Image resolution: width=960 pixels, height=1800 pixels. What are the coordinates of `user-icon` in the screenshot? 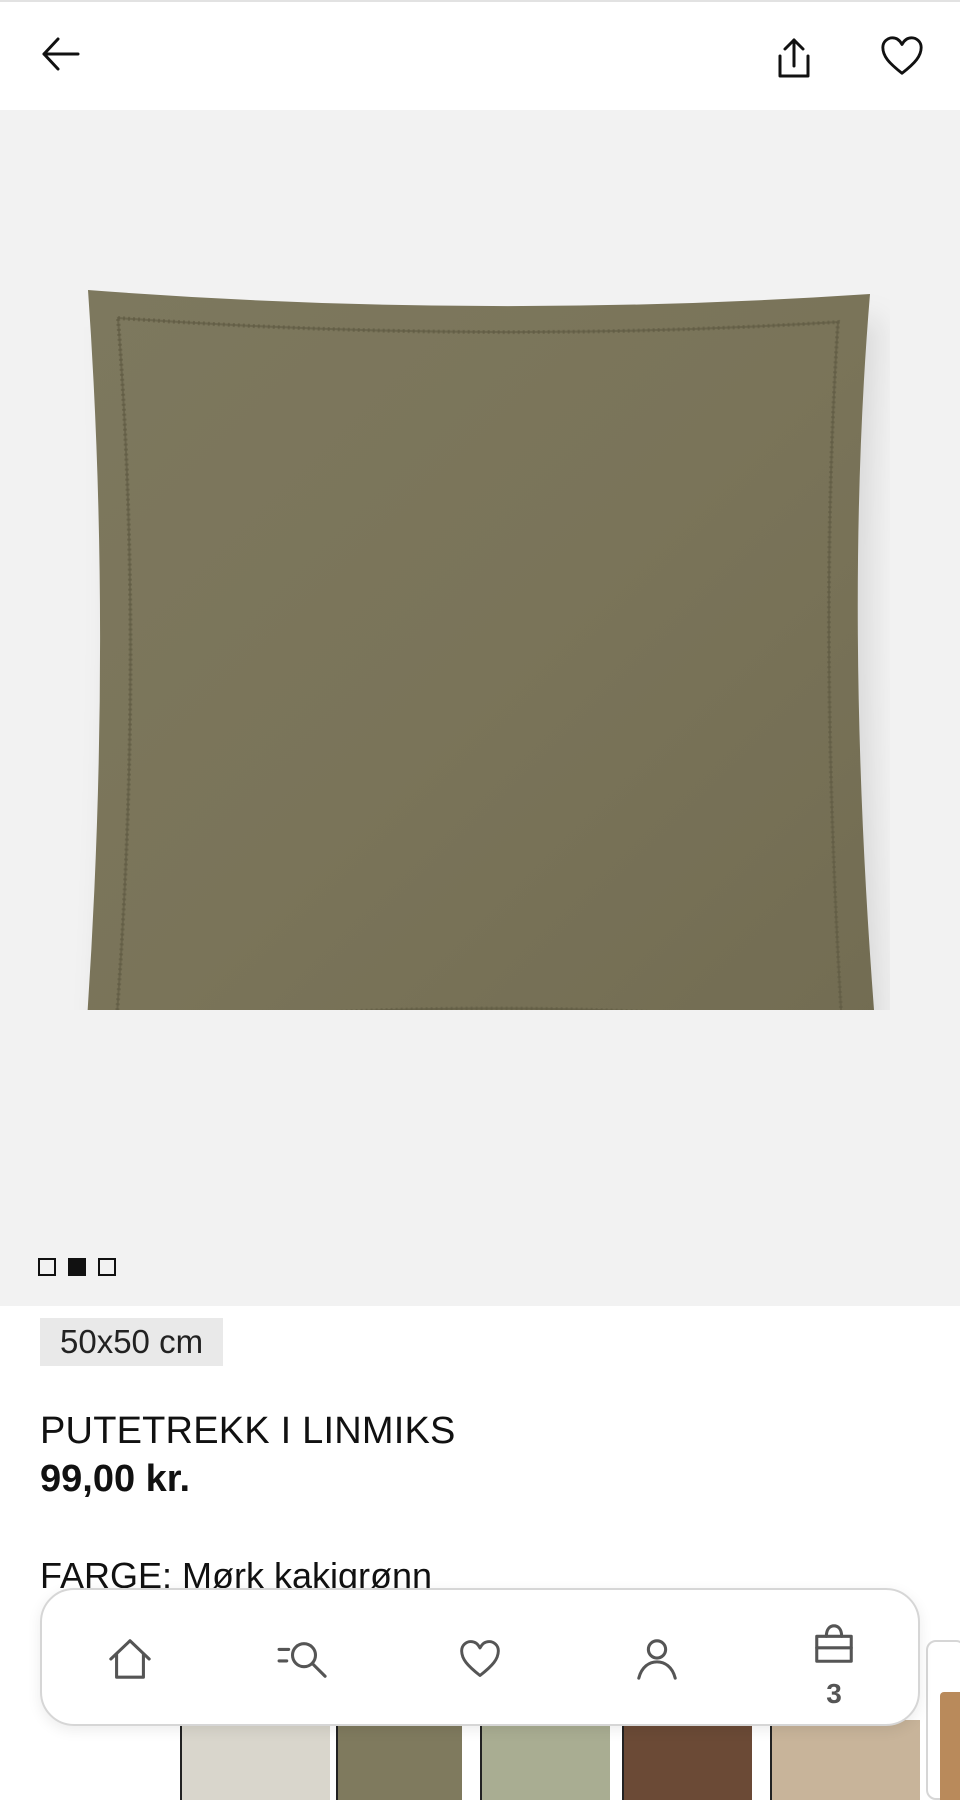 It's located at (657, 1659).